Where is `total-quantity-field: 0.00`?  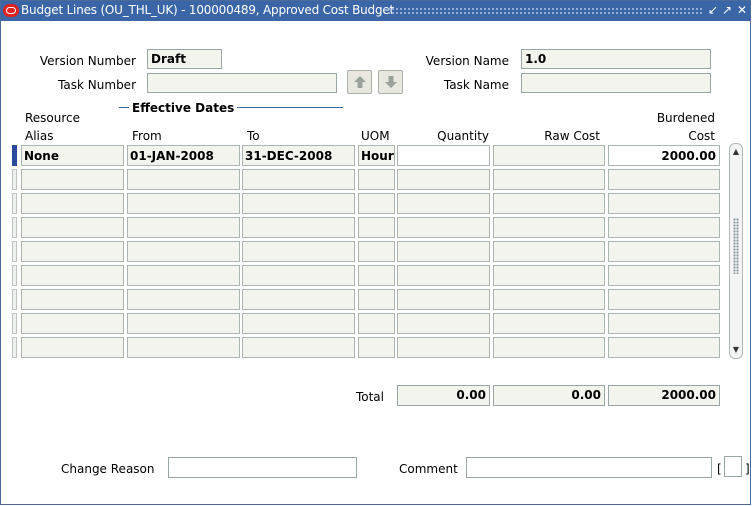 total-quantity-field: 0.00 is located at coordinates (443, 395).